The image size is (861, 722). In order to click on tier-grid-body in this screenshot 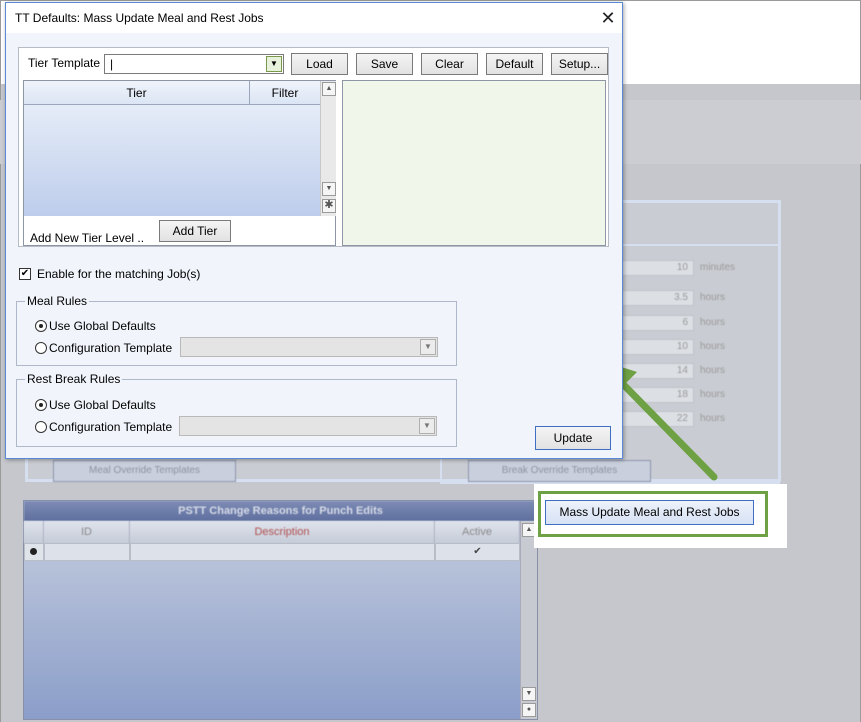, I will do `click(172, 160)`.